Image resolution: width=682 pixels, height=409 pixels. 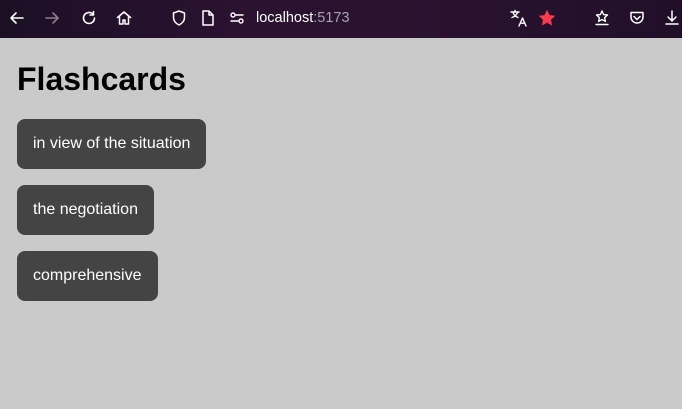 I want to click on download-icon, so click(x=670, y=18).